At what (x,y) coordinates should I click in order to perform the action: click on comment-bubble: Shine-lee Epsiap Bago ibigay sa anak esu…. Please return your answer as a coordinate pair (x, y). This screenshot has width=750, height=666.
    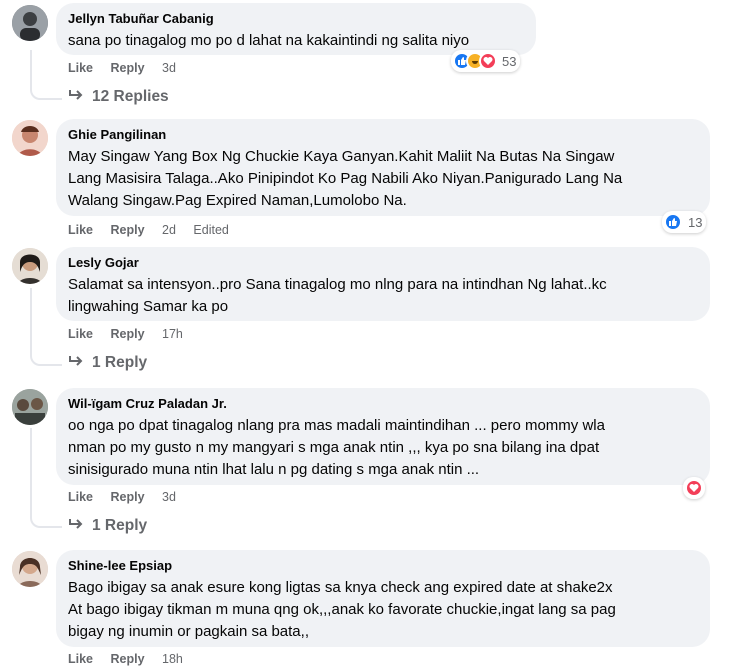
    Looking at the image, I should click on (383, 598).